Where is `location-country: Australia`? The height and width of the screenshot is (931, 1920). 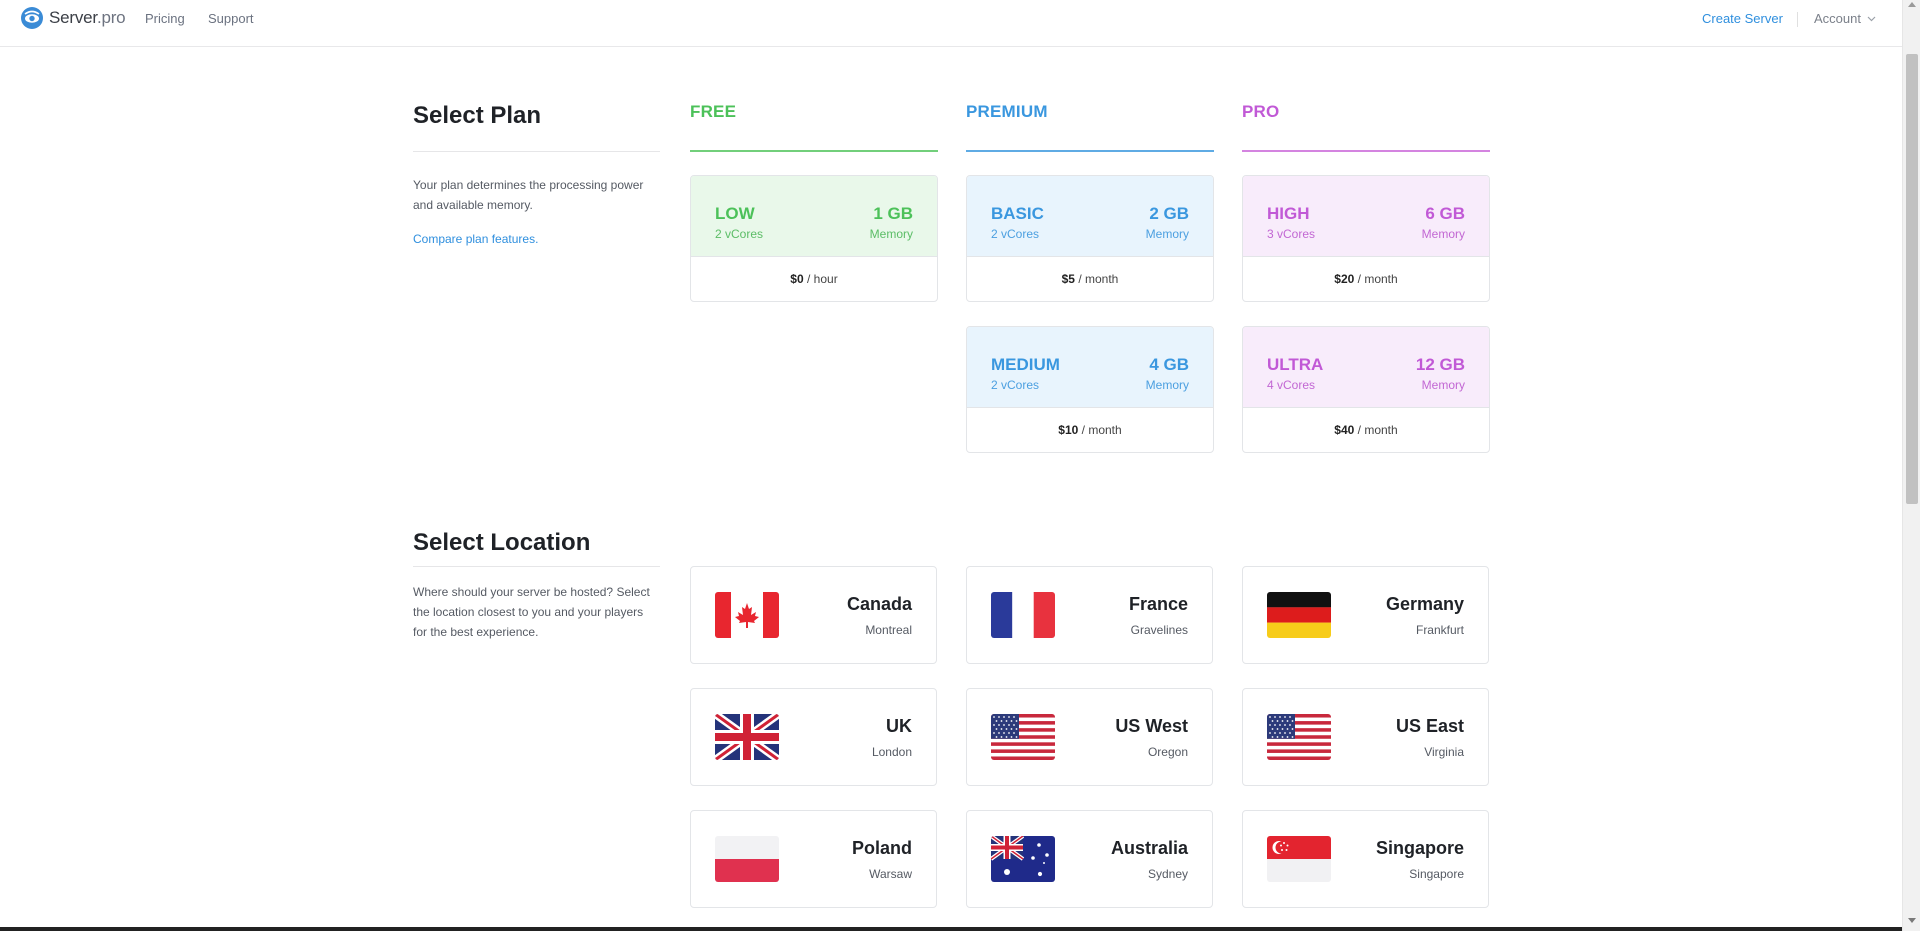 location-country: Australia is located at coordinates (1149, 848).